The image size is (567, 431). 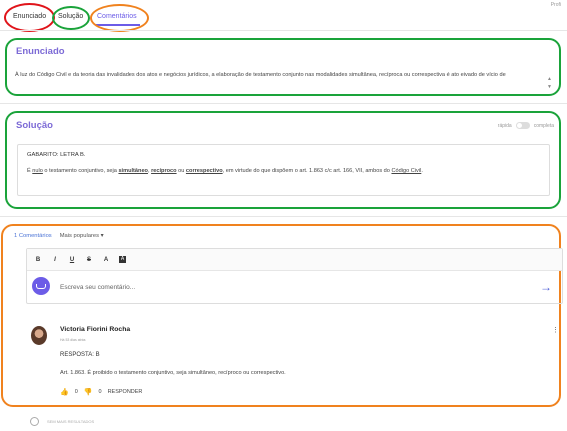 I want to click on loading-icon, so click(x=34, y=421).